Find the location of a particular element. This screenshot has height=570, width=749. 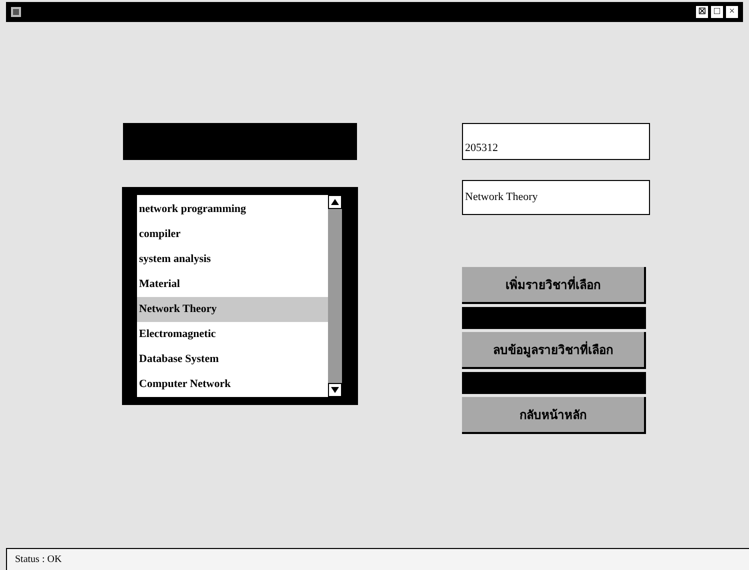

scroll-up-icon is located at coordinates (335, 202).